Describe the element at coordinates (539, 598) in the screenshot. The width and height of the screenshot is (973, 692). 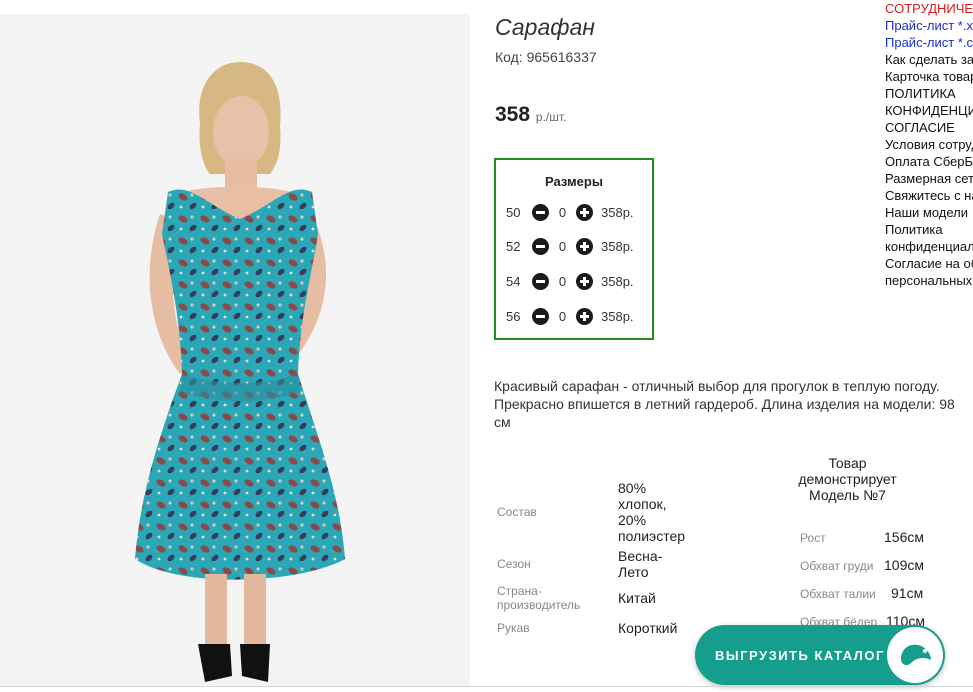
I see `spec-key: Страна-производитель` at that location.